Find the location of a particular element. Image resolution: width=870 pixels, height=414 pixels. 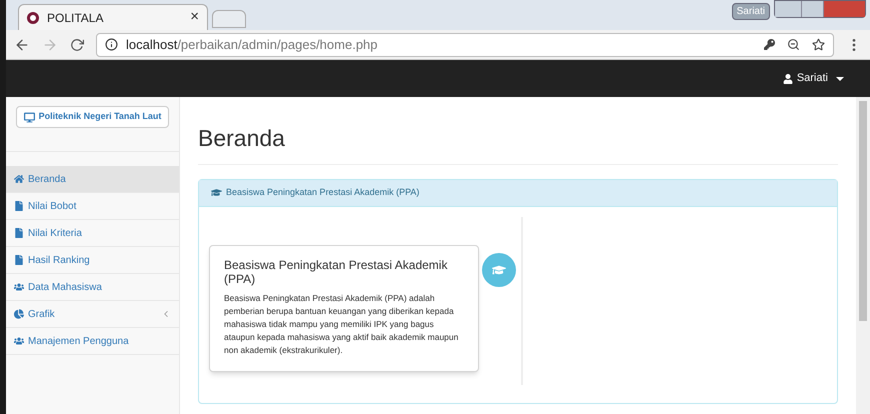

close-icon: × is located at coordinates (194, 17).